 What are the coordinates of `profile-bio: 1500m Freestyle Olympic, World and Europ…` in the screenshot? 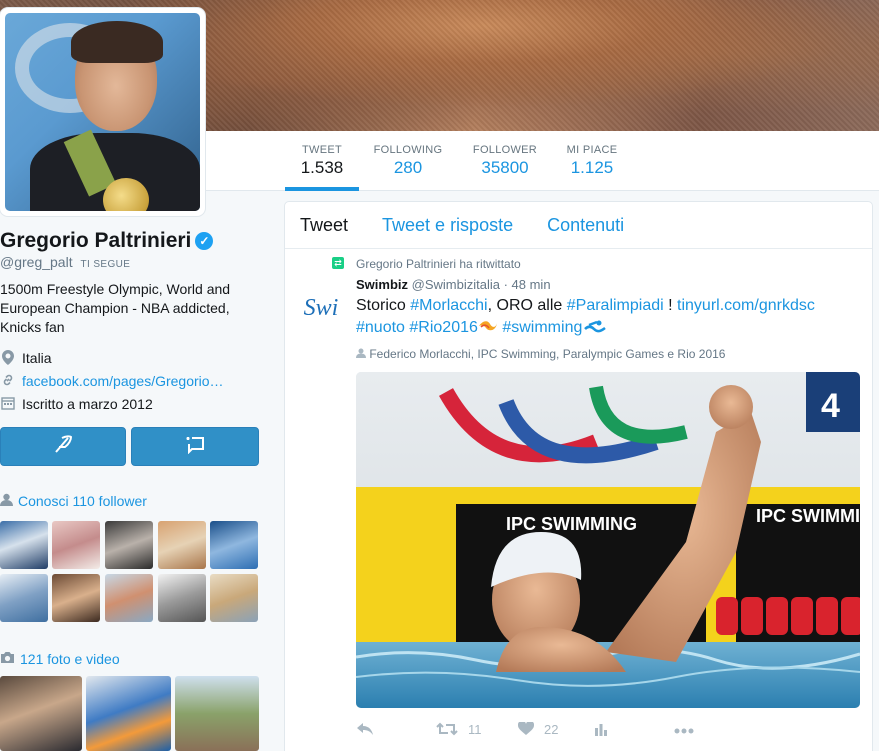 It's located at (115, 308).